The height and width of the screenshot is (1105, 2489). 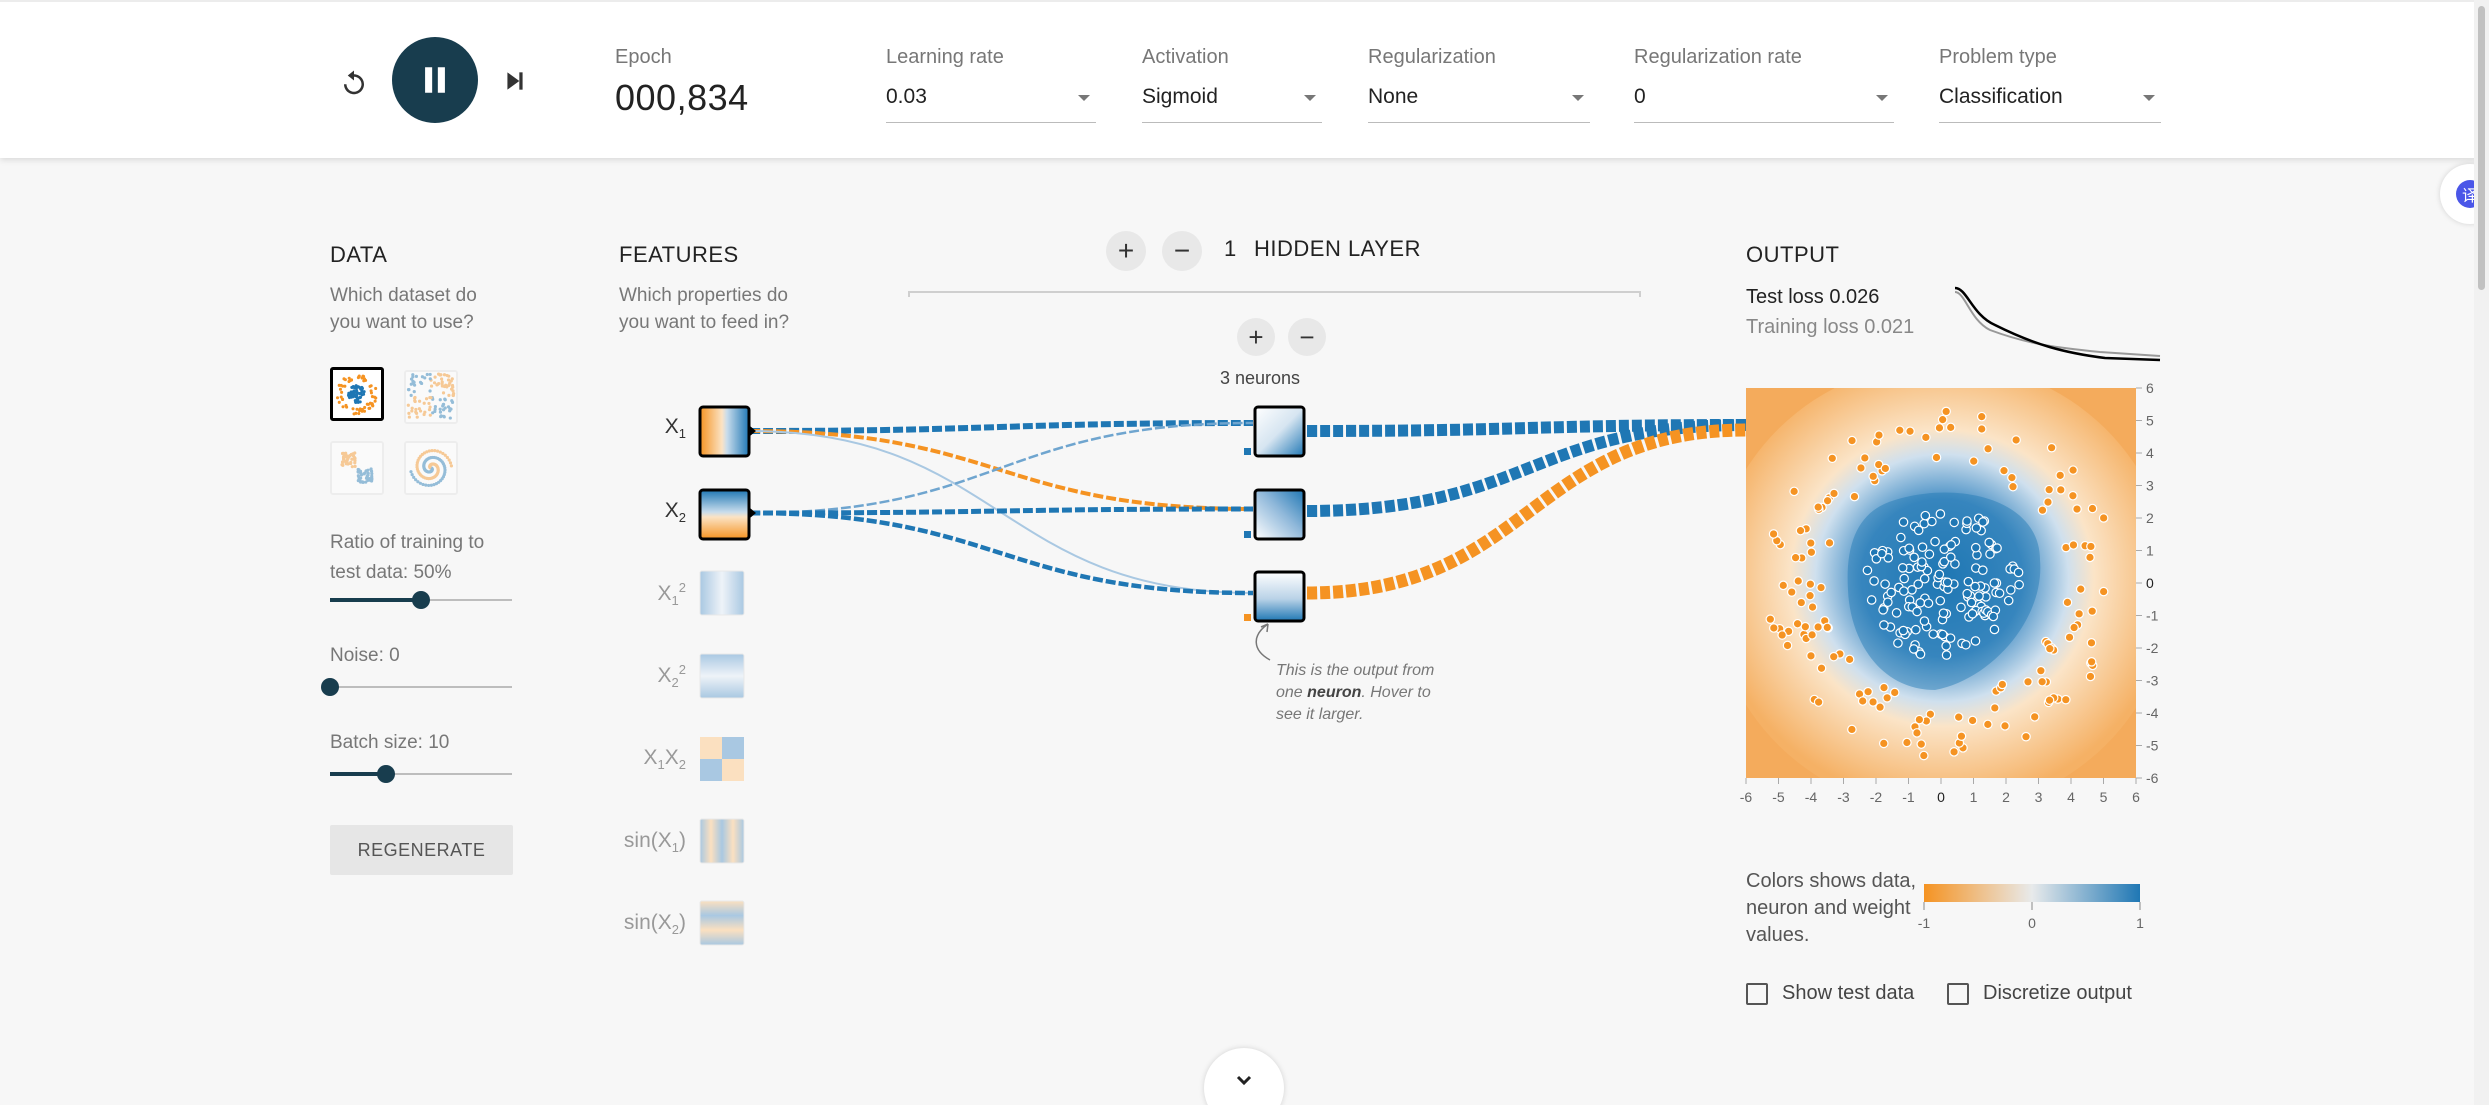 What do you see at coordinates (2057, 324) in the screenshot?
I see `training-loss-curve` at bounding box center [2057, 324].